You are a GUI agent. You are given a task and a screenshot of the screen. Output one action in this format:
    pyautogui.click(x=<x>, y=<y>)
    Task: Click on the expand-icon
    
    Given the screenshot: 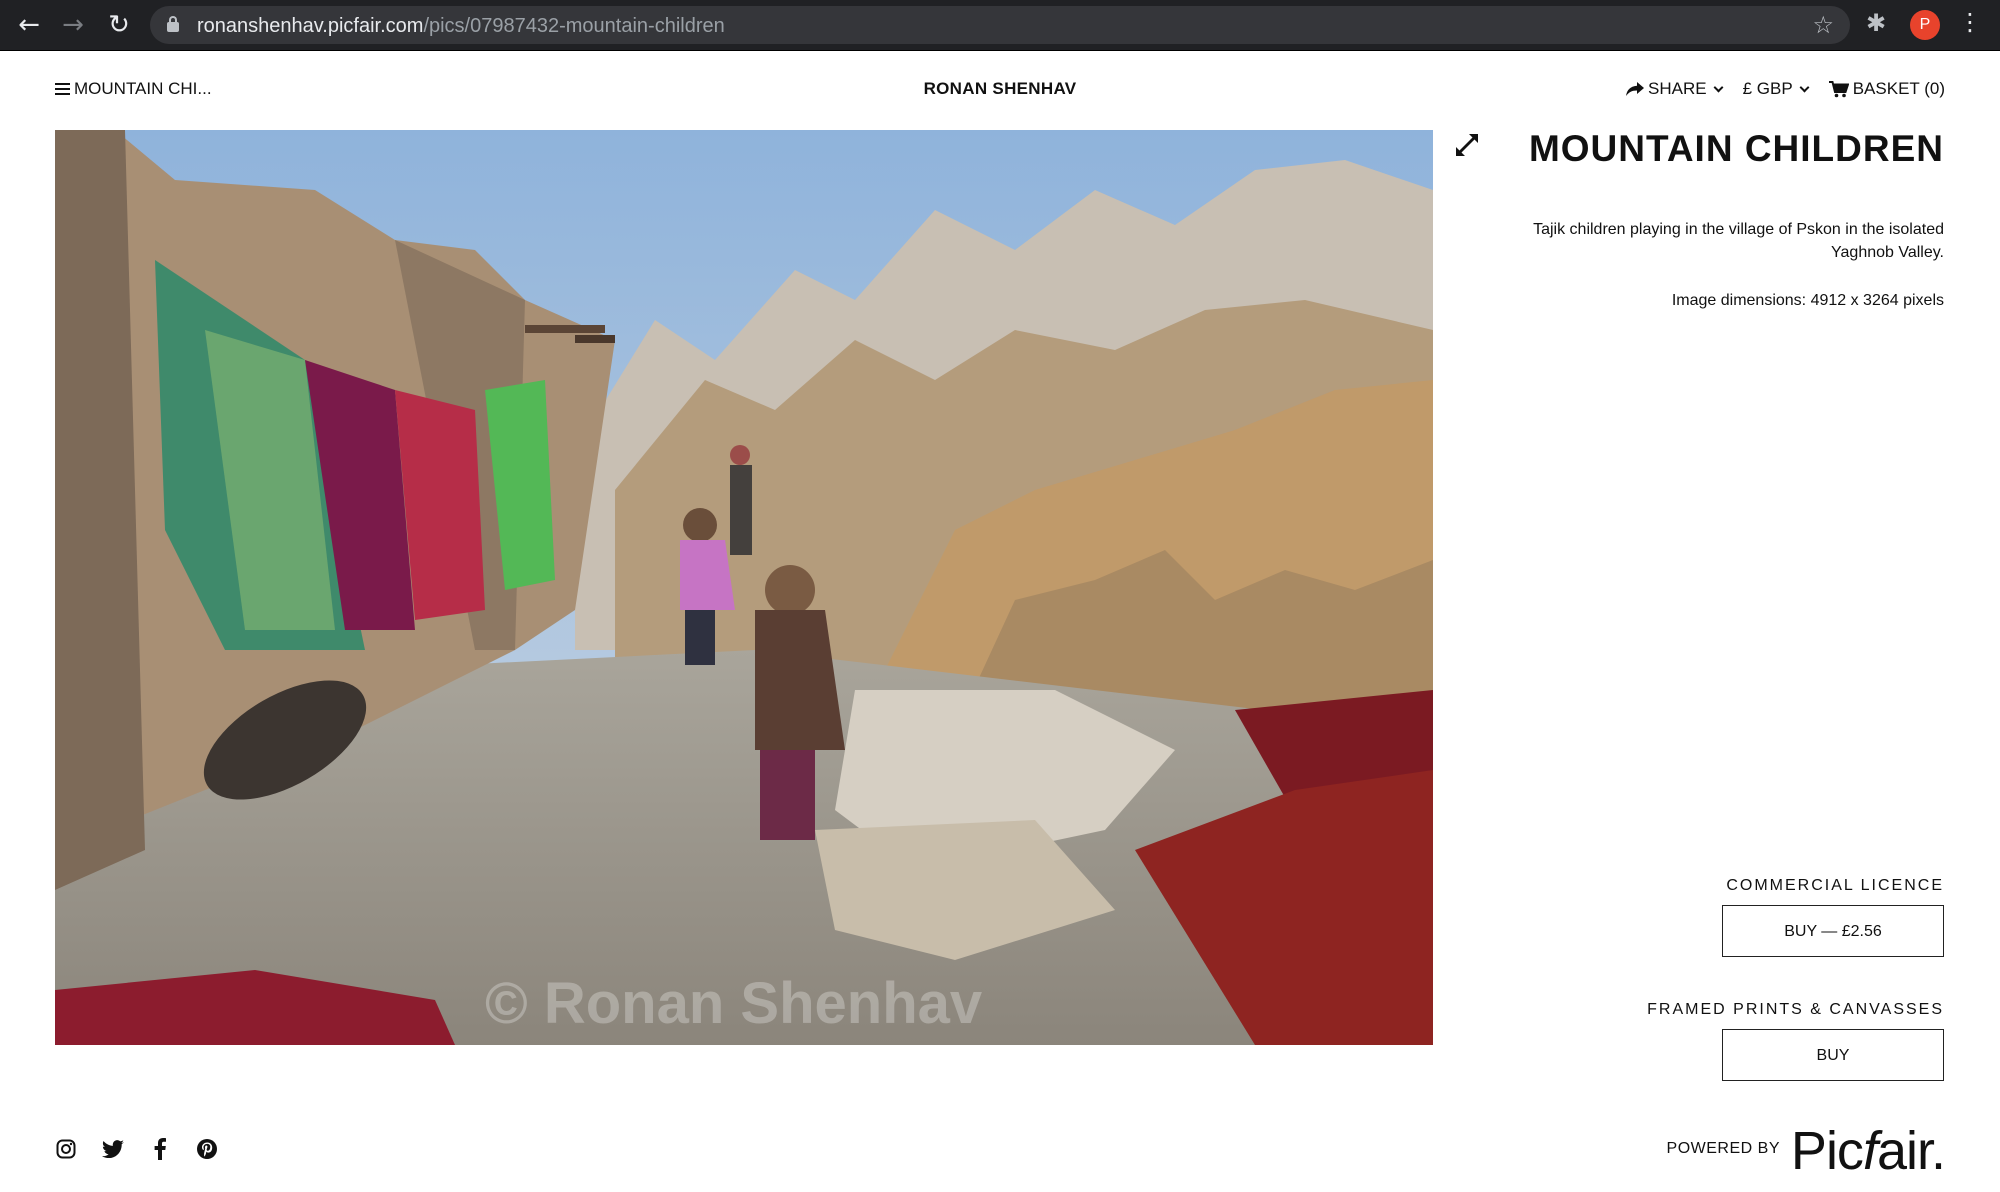 What is the action you would take?
    pyautogui.click(x=1467, y=145)
    